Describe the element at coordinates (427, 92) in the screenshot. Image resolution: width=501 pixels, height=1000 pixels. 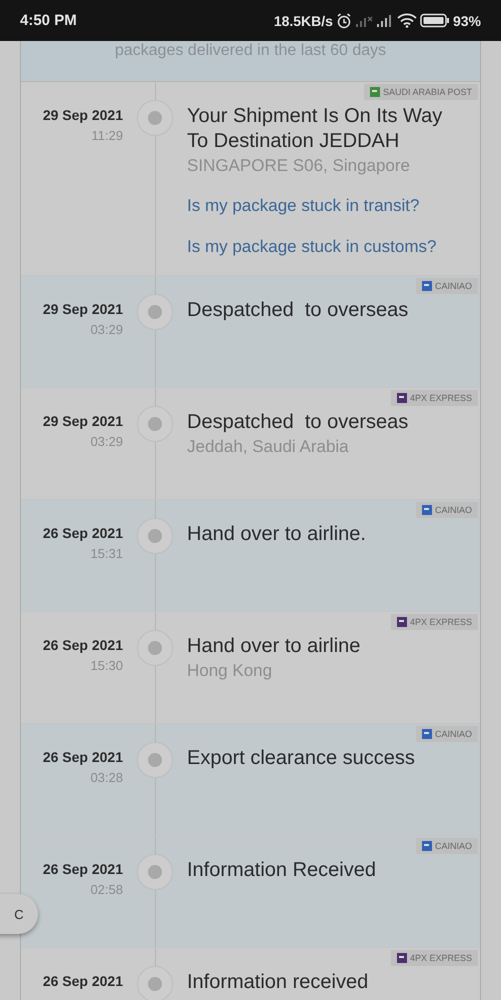
I see `carrier-name: SAUDI ARABIA POST` at that location.